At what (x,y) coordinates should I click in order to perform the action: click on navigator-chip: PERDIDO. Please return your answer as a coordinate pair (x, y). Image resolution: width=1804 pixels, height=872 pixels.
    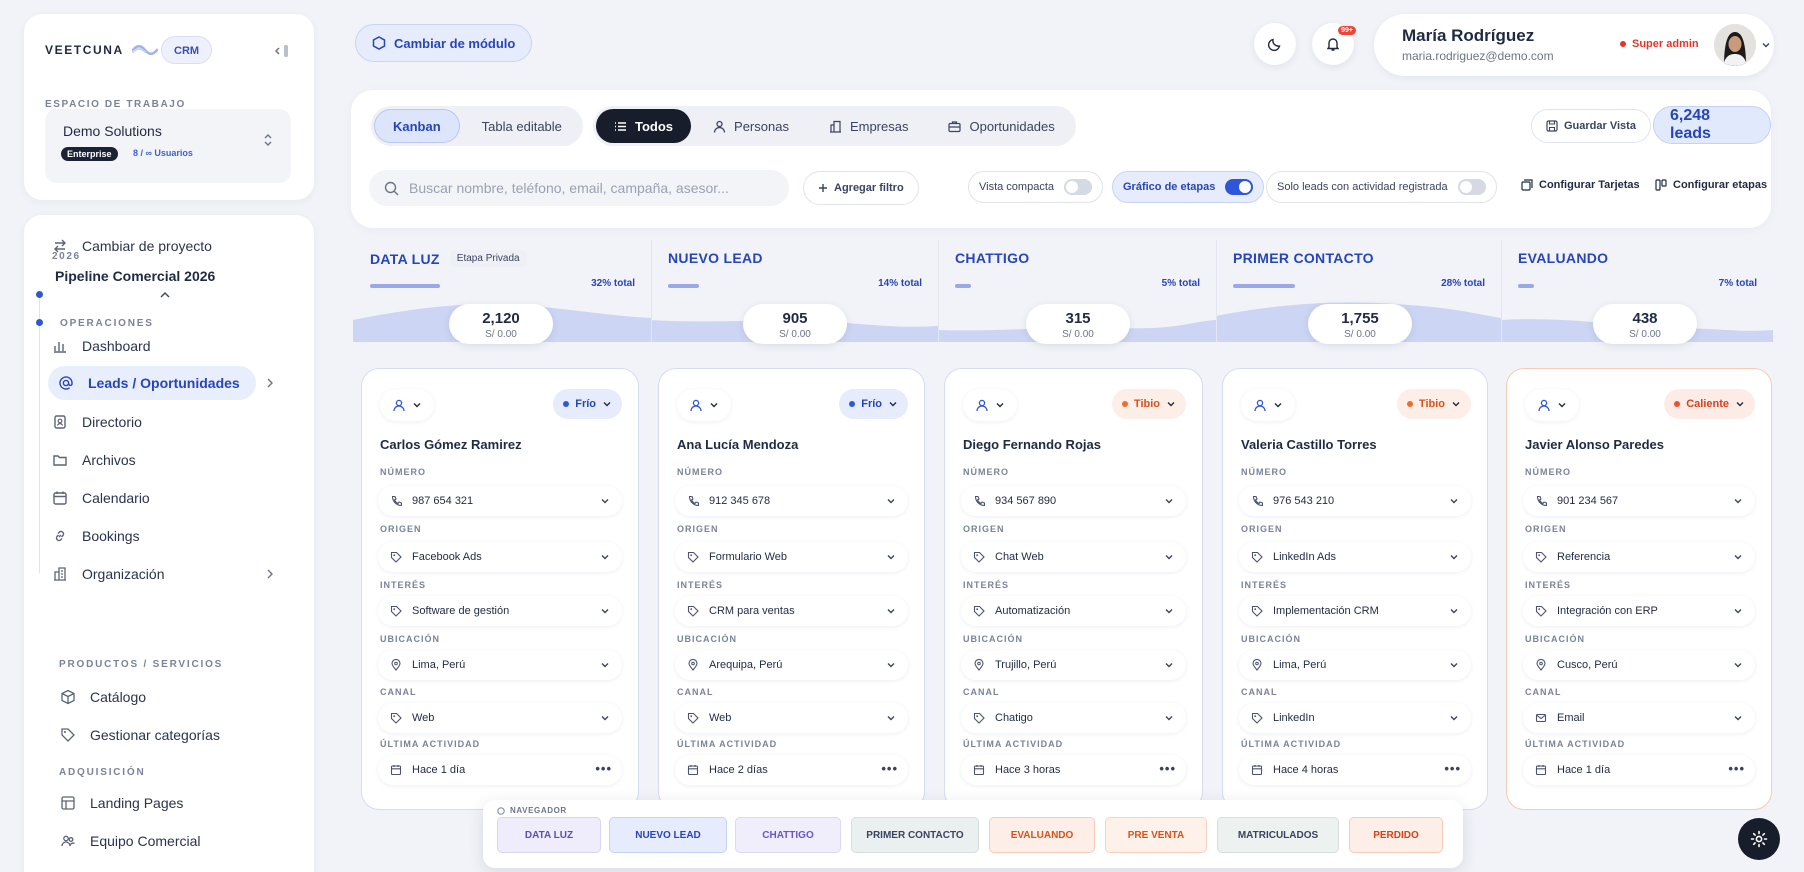
    Looking at the image, I should click on (1396, 835).